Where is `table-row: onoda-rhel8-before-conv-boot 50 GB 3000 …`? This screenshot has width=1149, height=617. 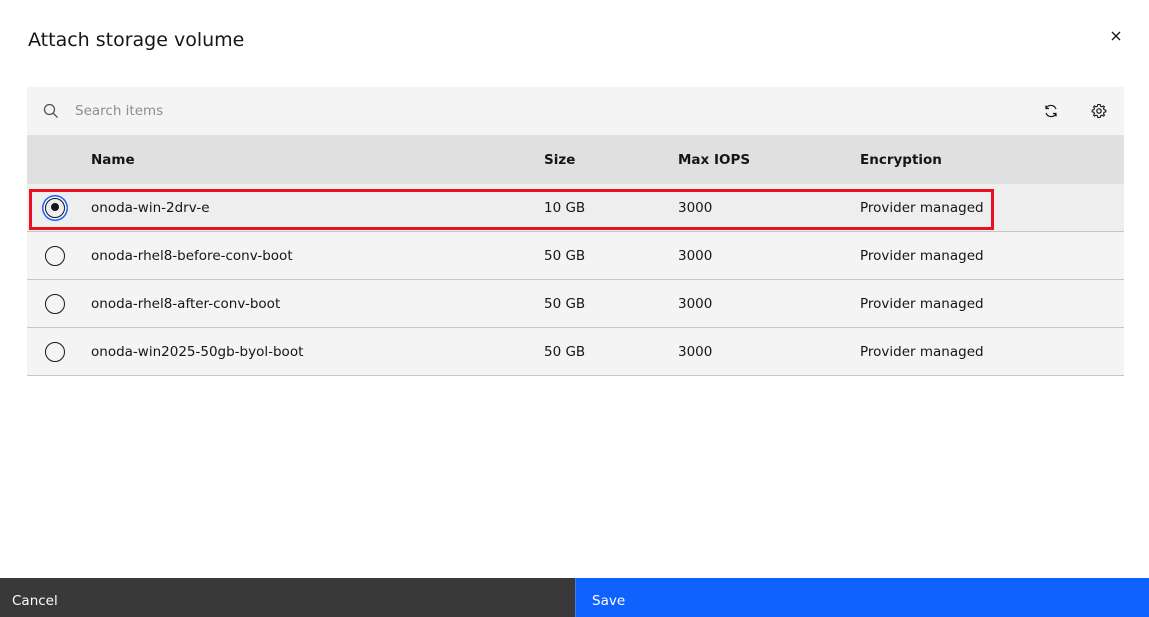
table-row: onoda-rhel8-before-conv-boot 50 GB 3000 … is located at coordinates (575, 256).